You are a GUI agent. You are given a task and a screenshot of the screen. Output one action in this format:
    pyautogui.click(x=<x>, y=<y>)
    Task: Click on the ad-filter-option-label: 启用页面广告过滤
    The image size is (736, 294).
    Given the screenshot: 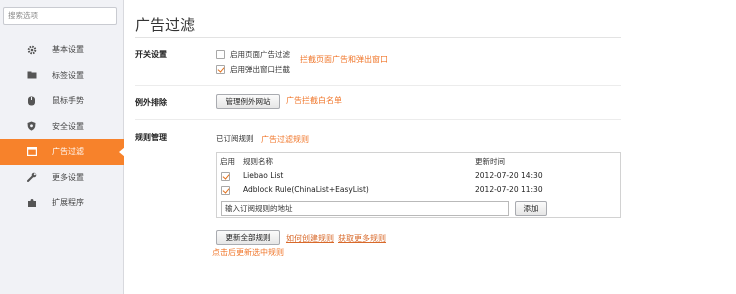 What is the action you would take?
    pyautogui.click(x=260, y=54)
    